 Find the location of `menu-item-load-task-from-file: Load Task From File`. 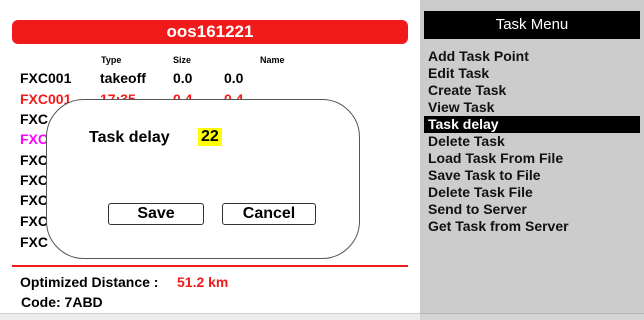

menu-item-load-task-from-file: Load Task From File is located at coordinates (532, 158).